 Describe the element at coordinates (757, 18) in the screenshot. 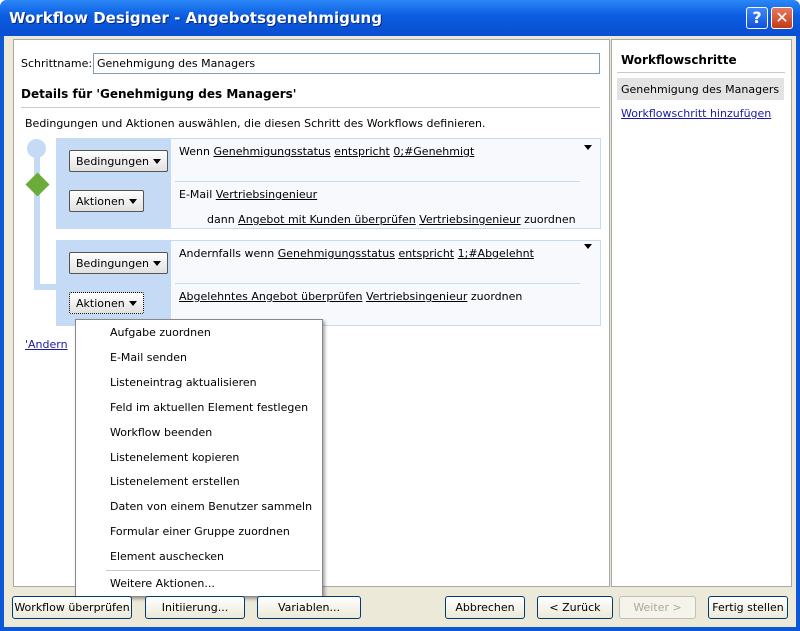

I see `help-icon: ?` at that location.